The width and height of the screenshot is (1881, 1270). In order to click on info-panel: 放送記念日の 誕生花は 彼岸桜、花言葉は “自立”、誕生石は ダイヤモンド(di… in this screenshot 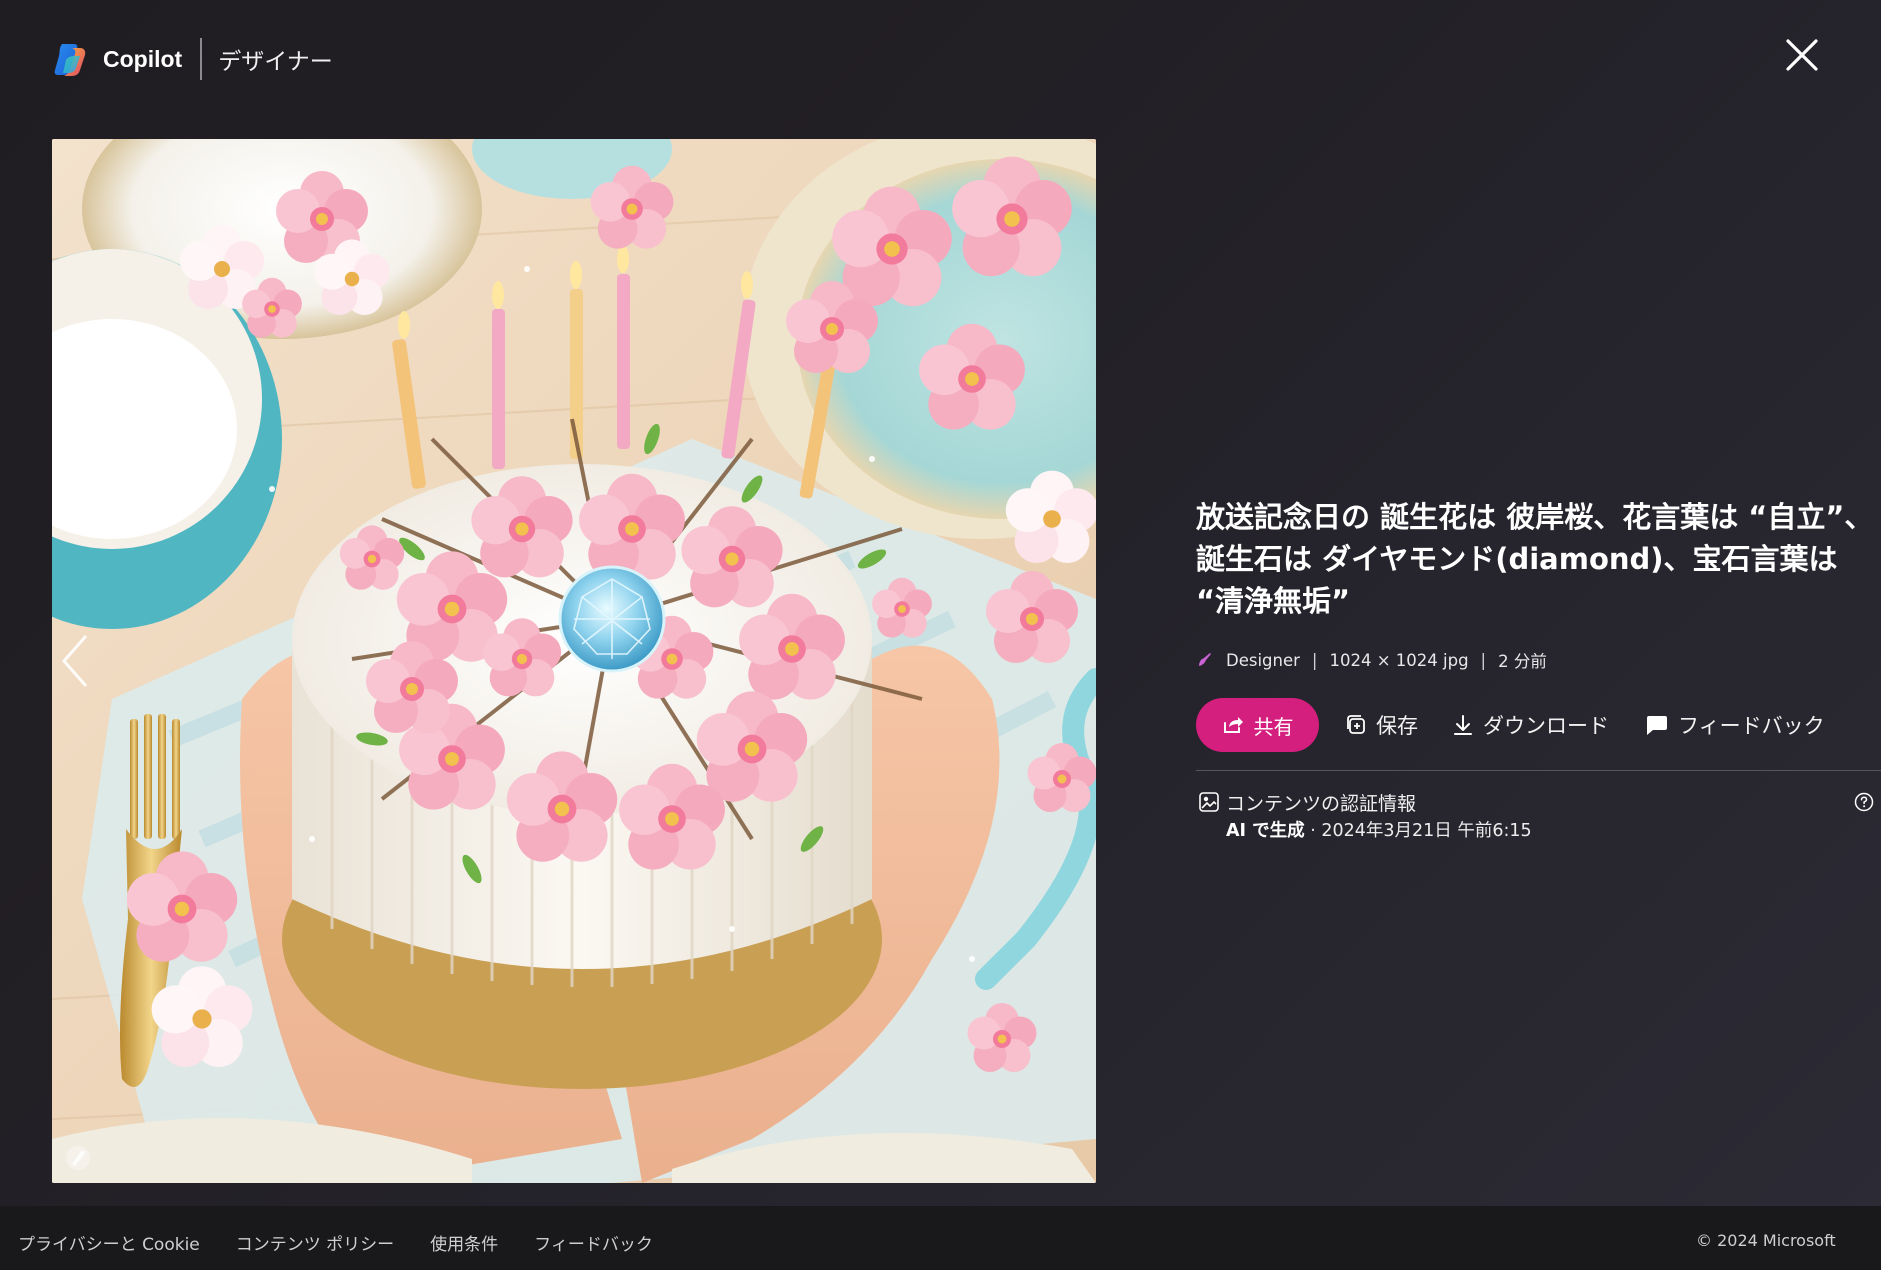, I will do `click(1538, 670)`.